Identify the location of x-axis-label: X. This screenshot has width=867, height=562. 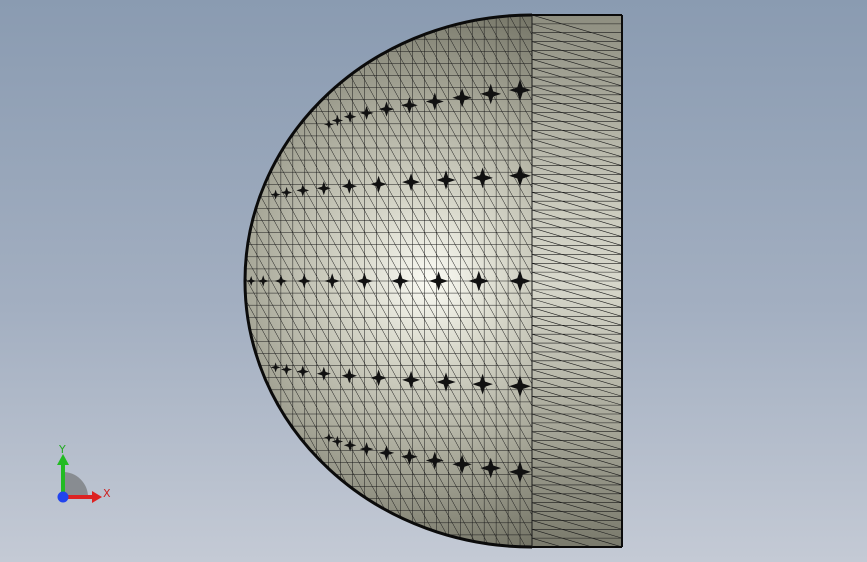
(107, 493).